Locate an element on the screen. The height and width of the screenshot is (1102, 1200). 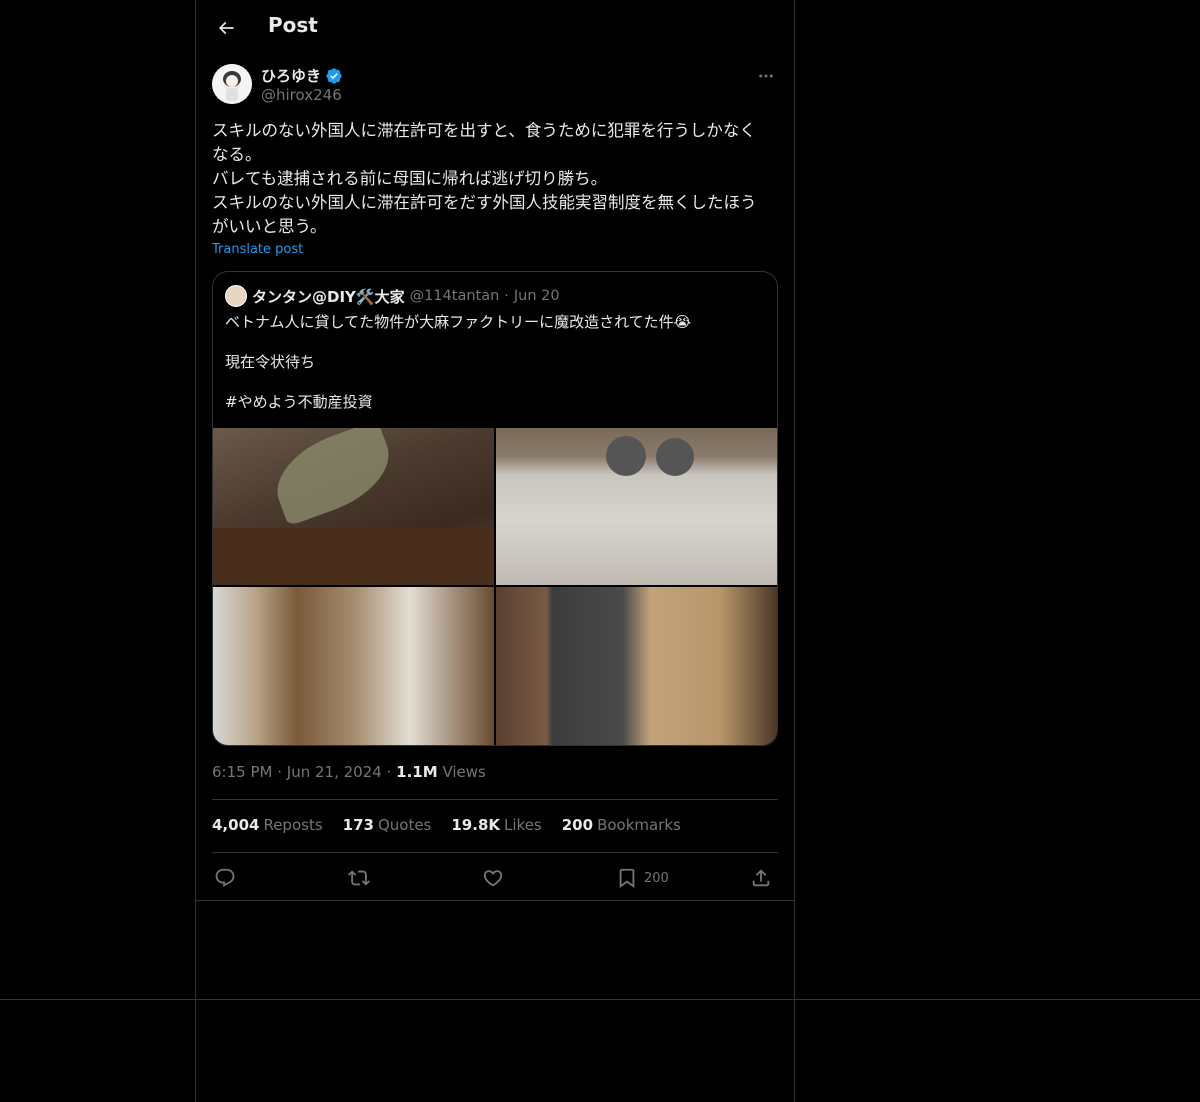
back-arrow-icon is located at coordinates (226, 28).